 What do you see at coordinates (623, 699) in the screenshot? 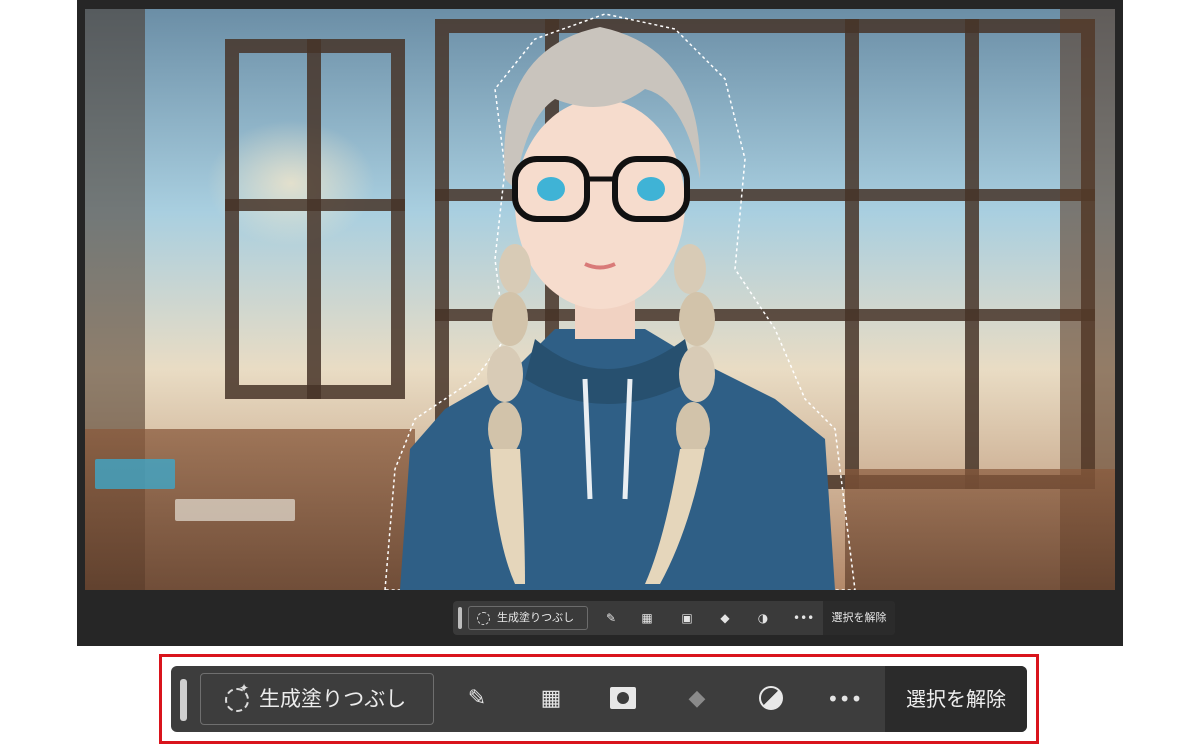
I see `mask-icon` at bounding box center [623, 699].